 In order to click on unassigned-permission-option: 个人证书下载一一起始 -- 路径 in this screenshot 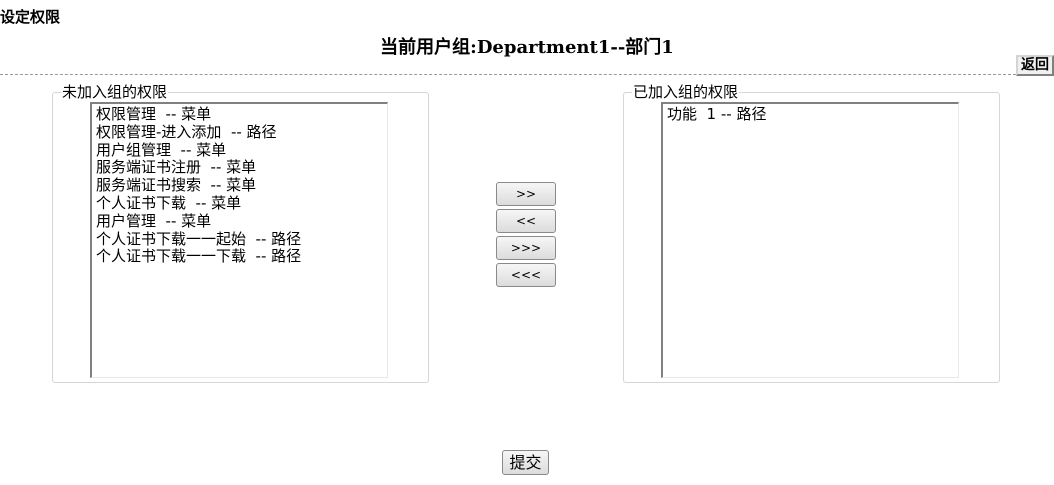, I will do `click(239, 239)`.